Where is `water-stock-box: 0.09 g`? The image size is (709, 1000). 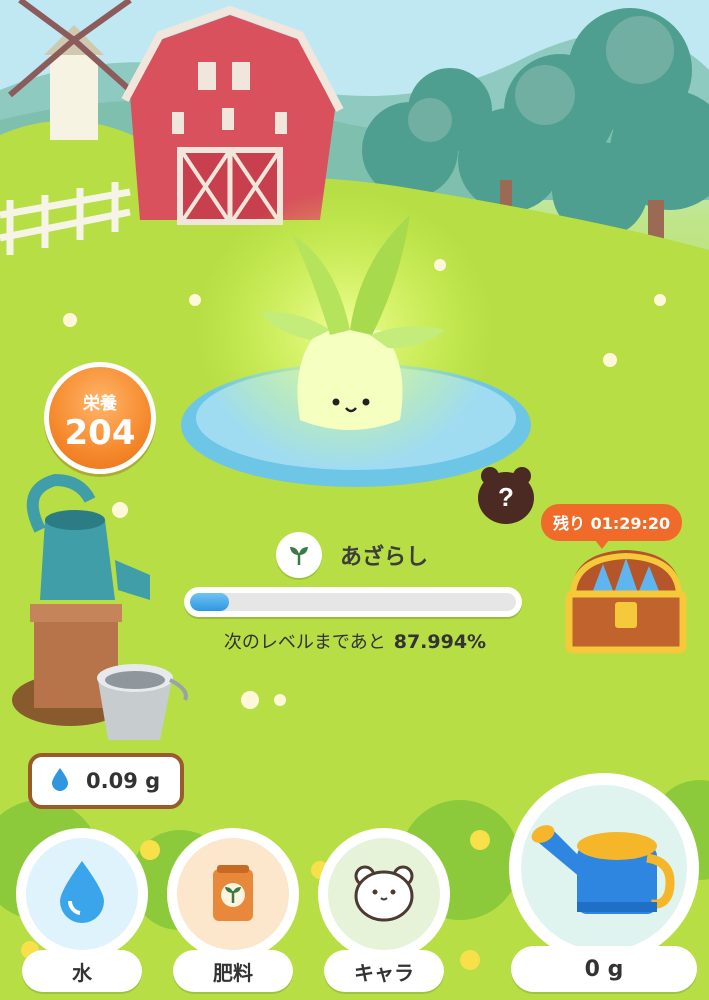
water-stock-box: 0.09 g is located at coordinates (106, 781).